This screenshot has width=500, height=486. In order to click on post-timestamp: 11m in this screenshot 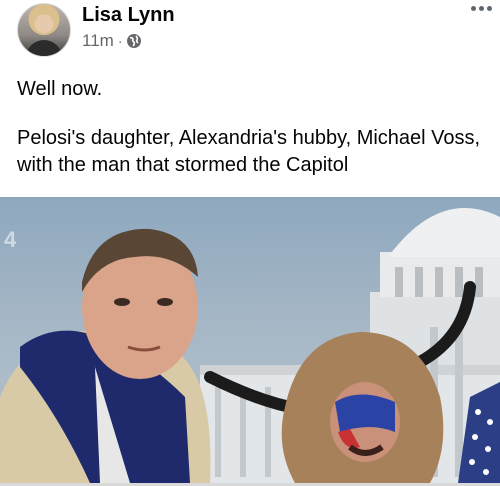, I will do `click(98, 41)`.